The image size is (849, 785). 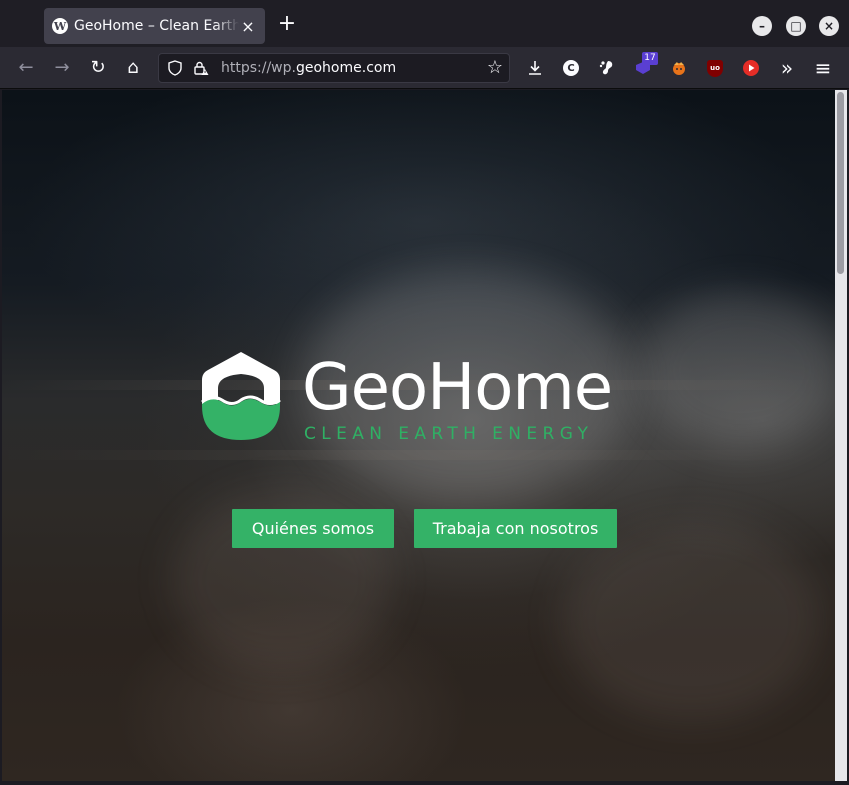 What do you see at coordinates (201, 68) in the screenshot?
I see `lock-warning-icon` at bounding box center [201, 68].